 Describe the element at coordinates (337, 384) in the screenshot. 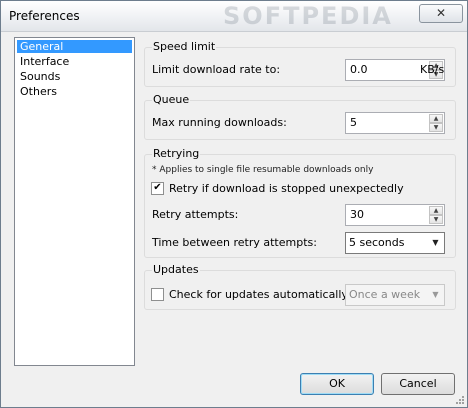

I see `ok-button: OK` at that location.